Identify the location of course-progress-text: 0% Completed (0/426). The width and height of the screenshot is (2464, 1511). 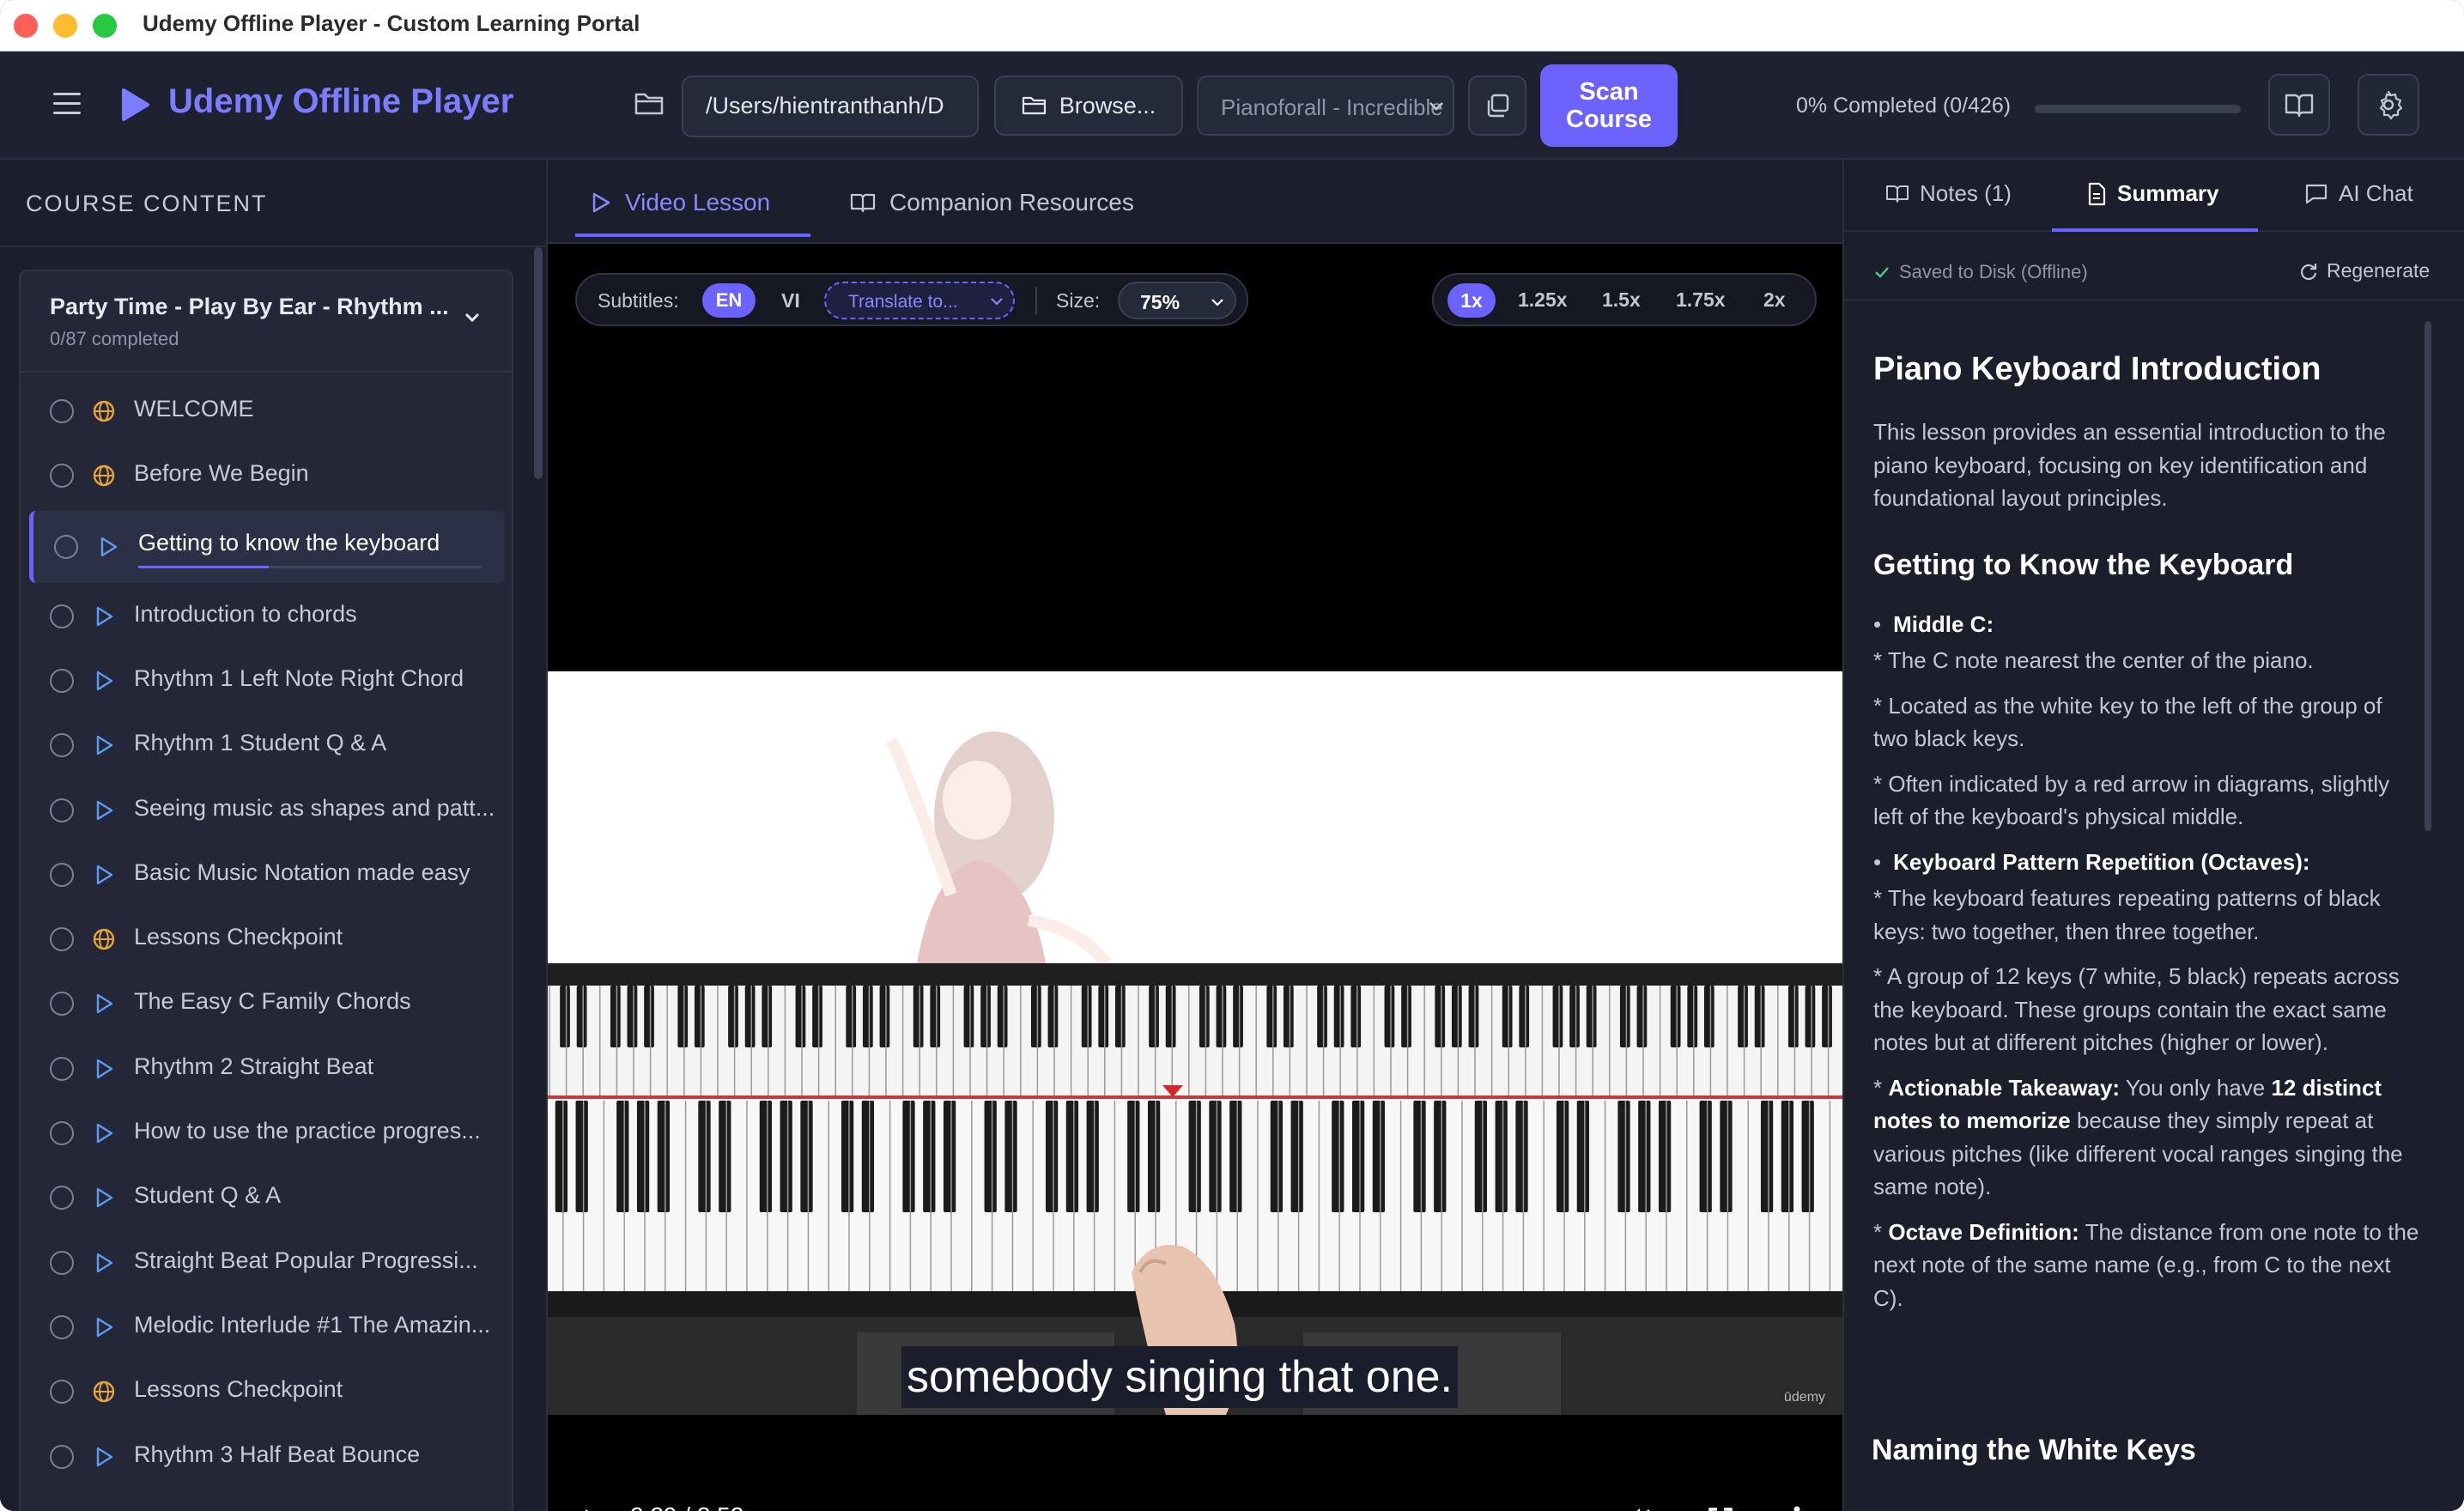
(1904, 106).